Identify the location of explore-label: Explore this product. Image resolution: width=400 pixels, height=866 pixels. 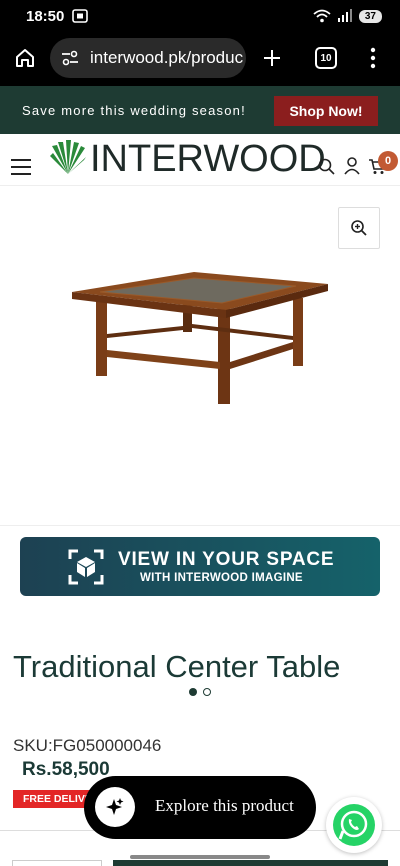
(224, 805).